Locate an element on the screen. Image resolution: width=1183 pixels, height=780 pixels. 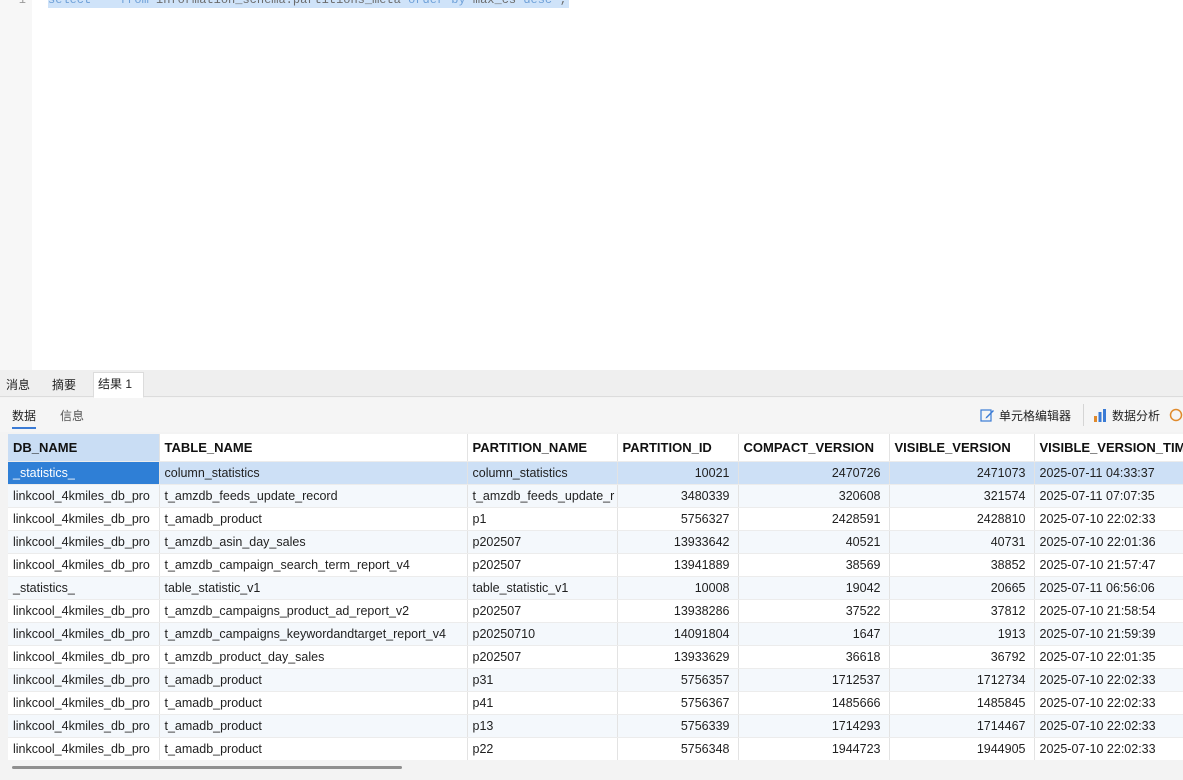
table-cell: t_amzdb_feeds_update_record is located at coordinates (313, 496).